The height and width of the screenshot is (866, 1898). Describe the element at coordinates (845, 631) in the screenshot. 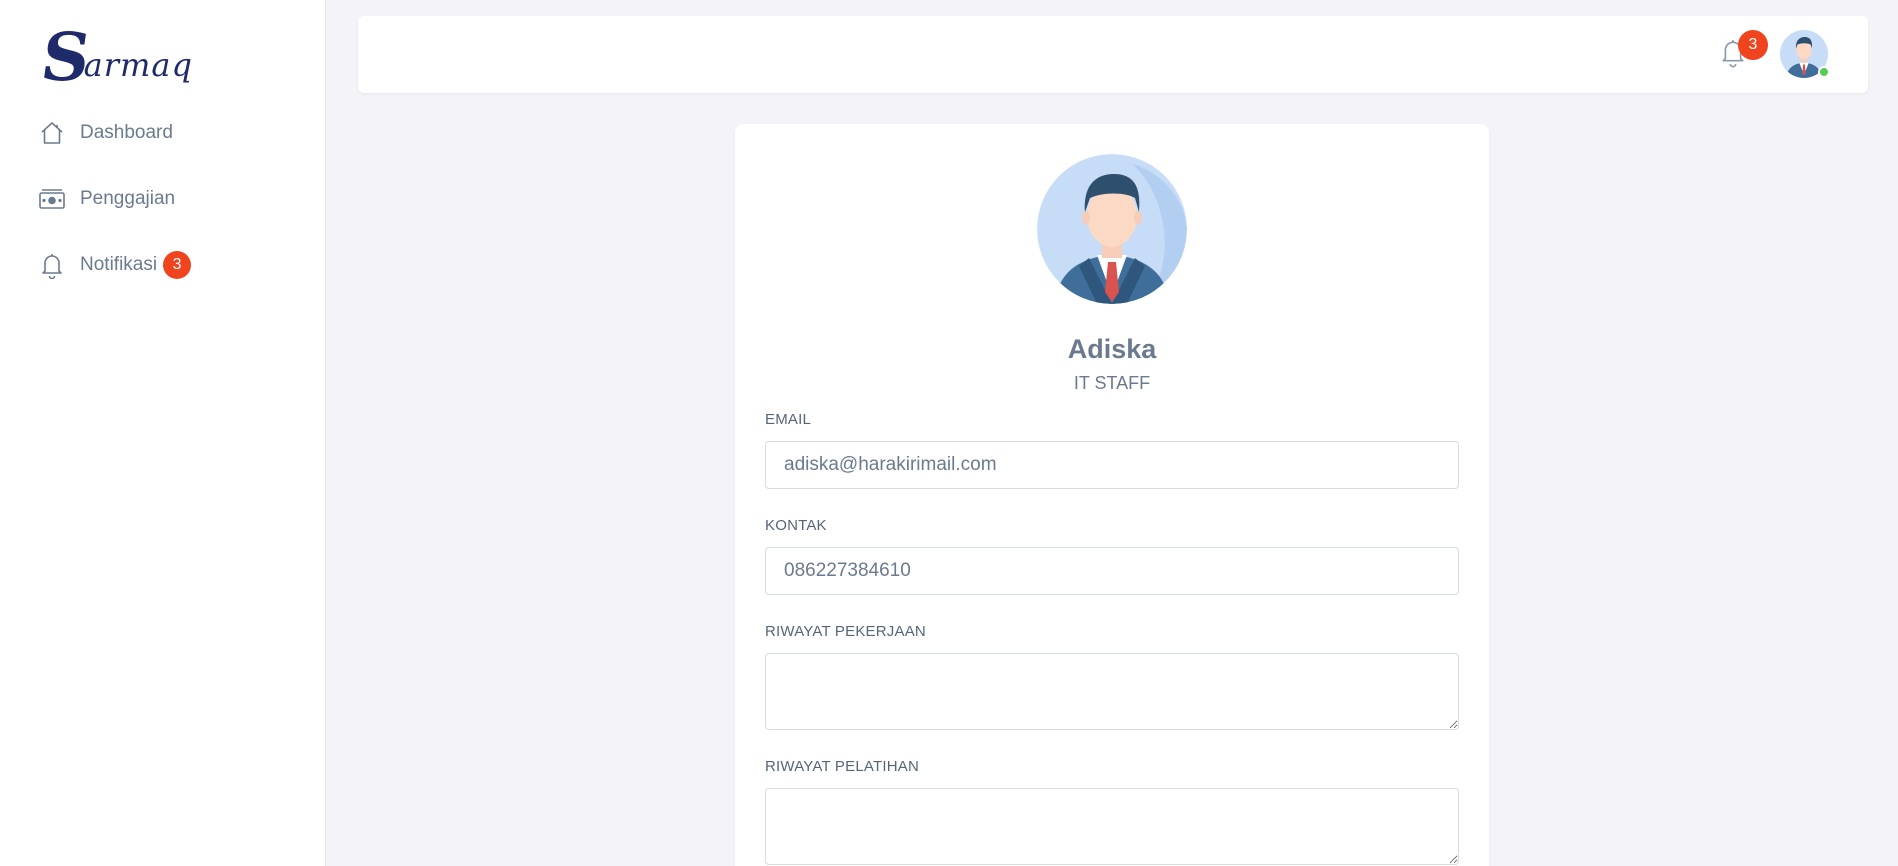

I see `riwayat-pekerjaan-label: RIWAYAT PEKERJAAN` at that location.